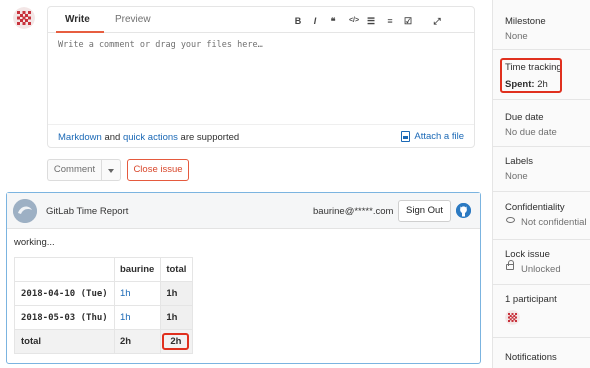 The height and width of the screenshot is (368, 590). Describe the element at coordinates (80, 137) in the screenshot. I see `markdown-link: Markdown` at that location.